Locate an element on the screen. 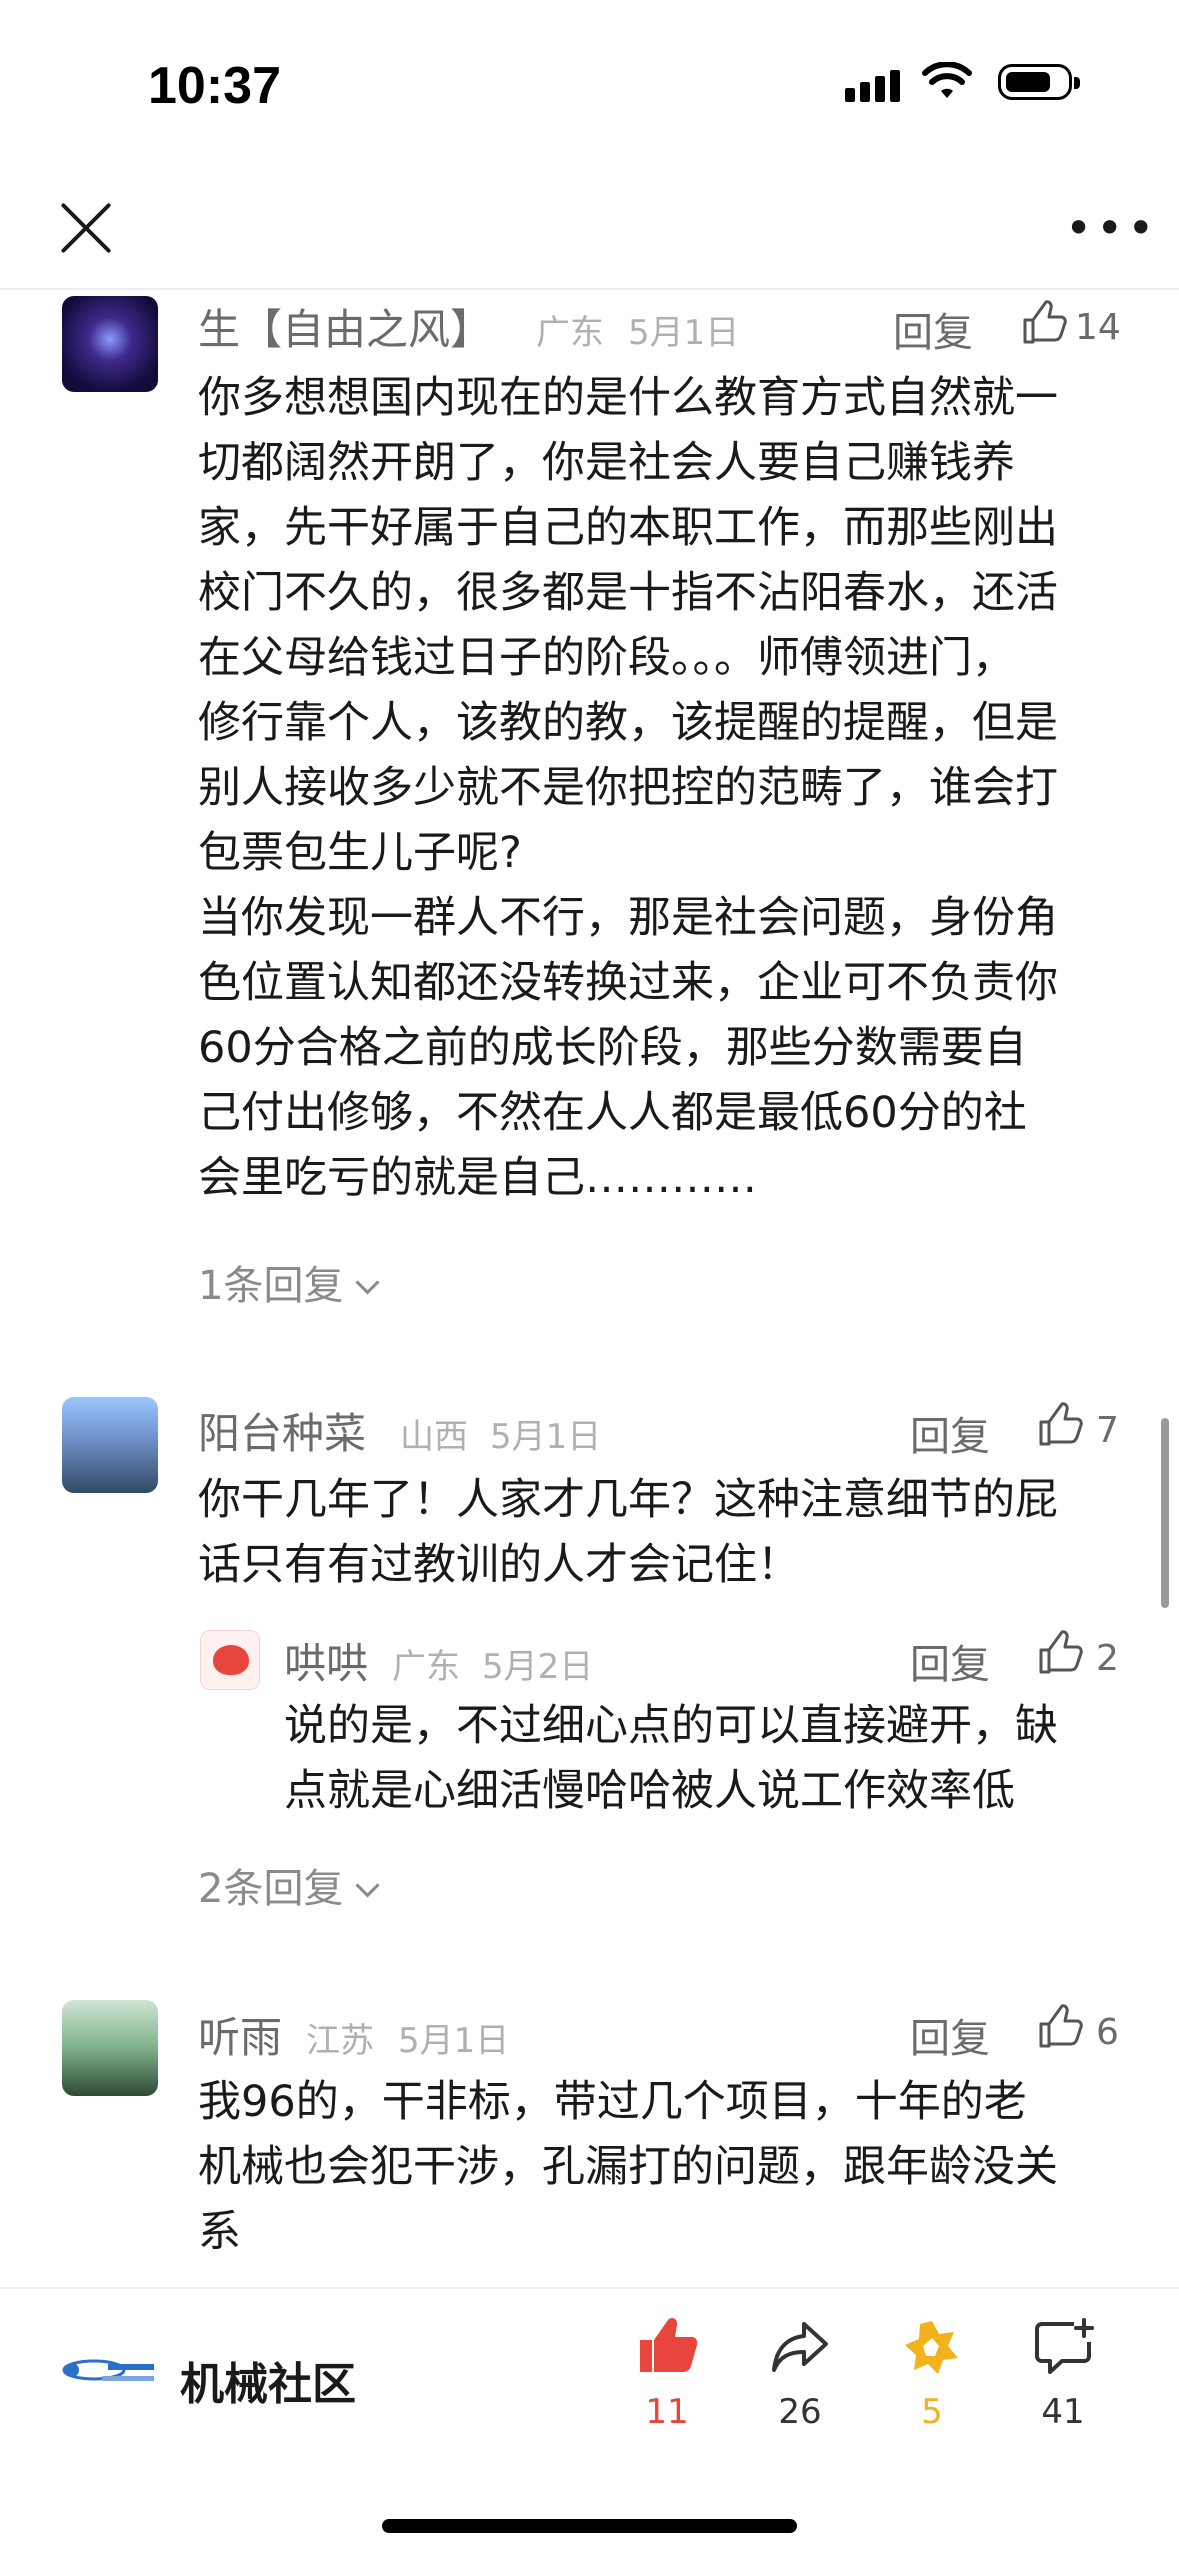 The height and width of the screenshot is (2556, 1179). status-time: 10:37 is located at coordinates (214, 86).